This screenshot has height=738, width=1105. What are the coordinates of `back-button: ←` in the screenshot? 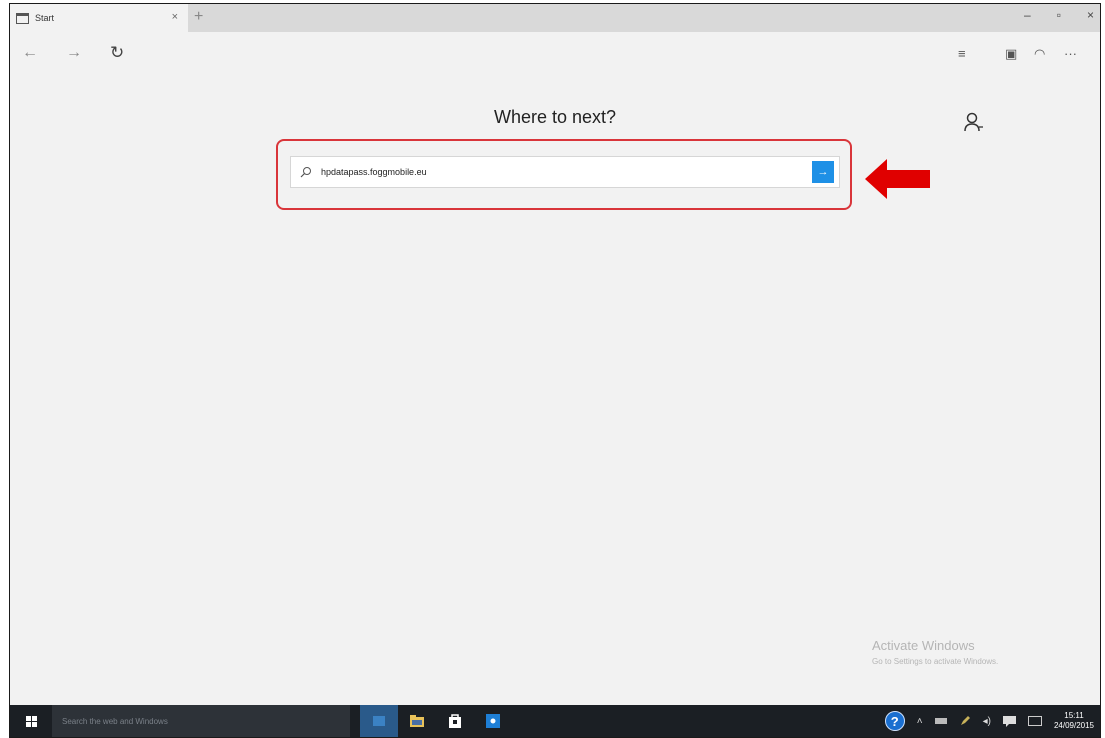 It's located at (30, 53).